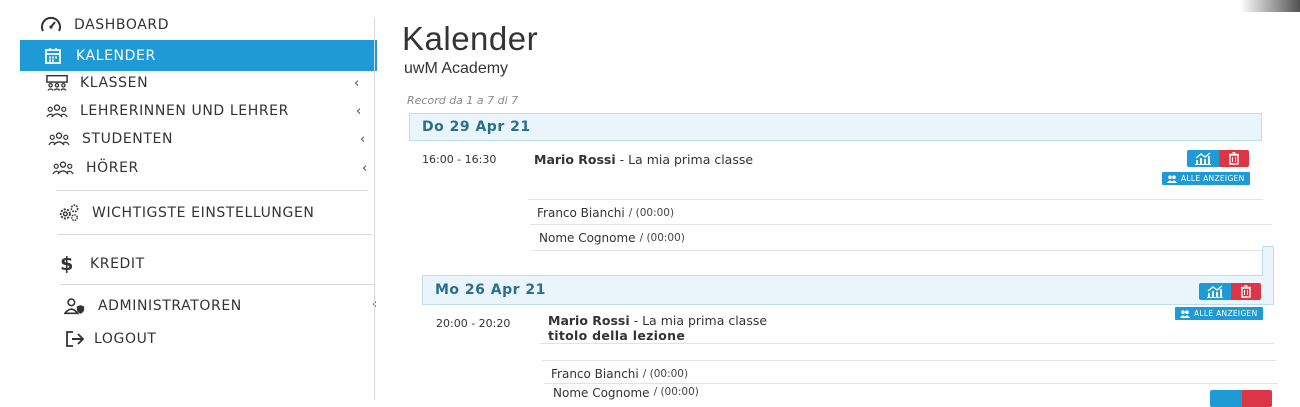 The height and width of the screenshot is (407, 1300). I want to click on listeners-group-icon, so click(63, 168).